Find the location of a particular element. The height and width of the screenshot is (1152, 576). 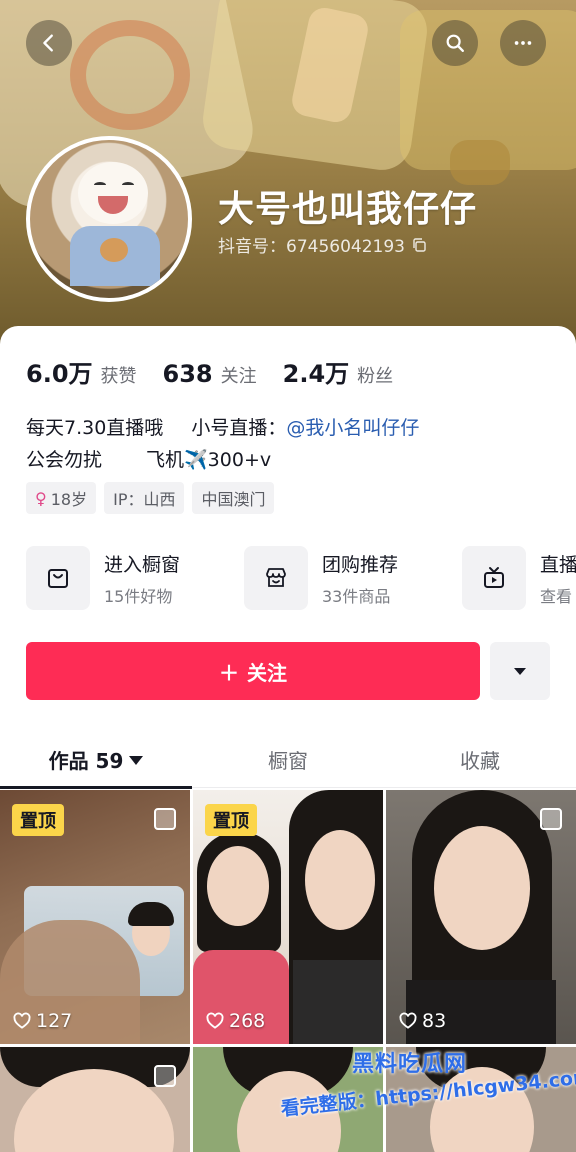

tag-ip: IP：山西 is located at coordinates (144, 498).